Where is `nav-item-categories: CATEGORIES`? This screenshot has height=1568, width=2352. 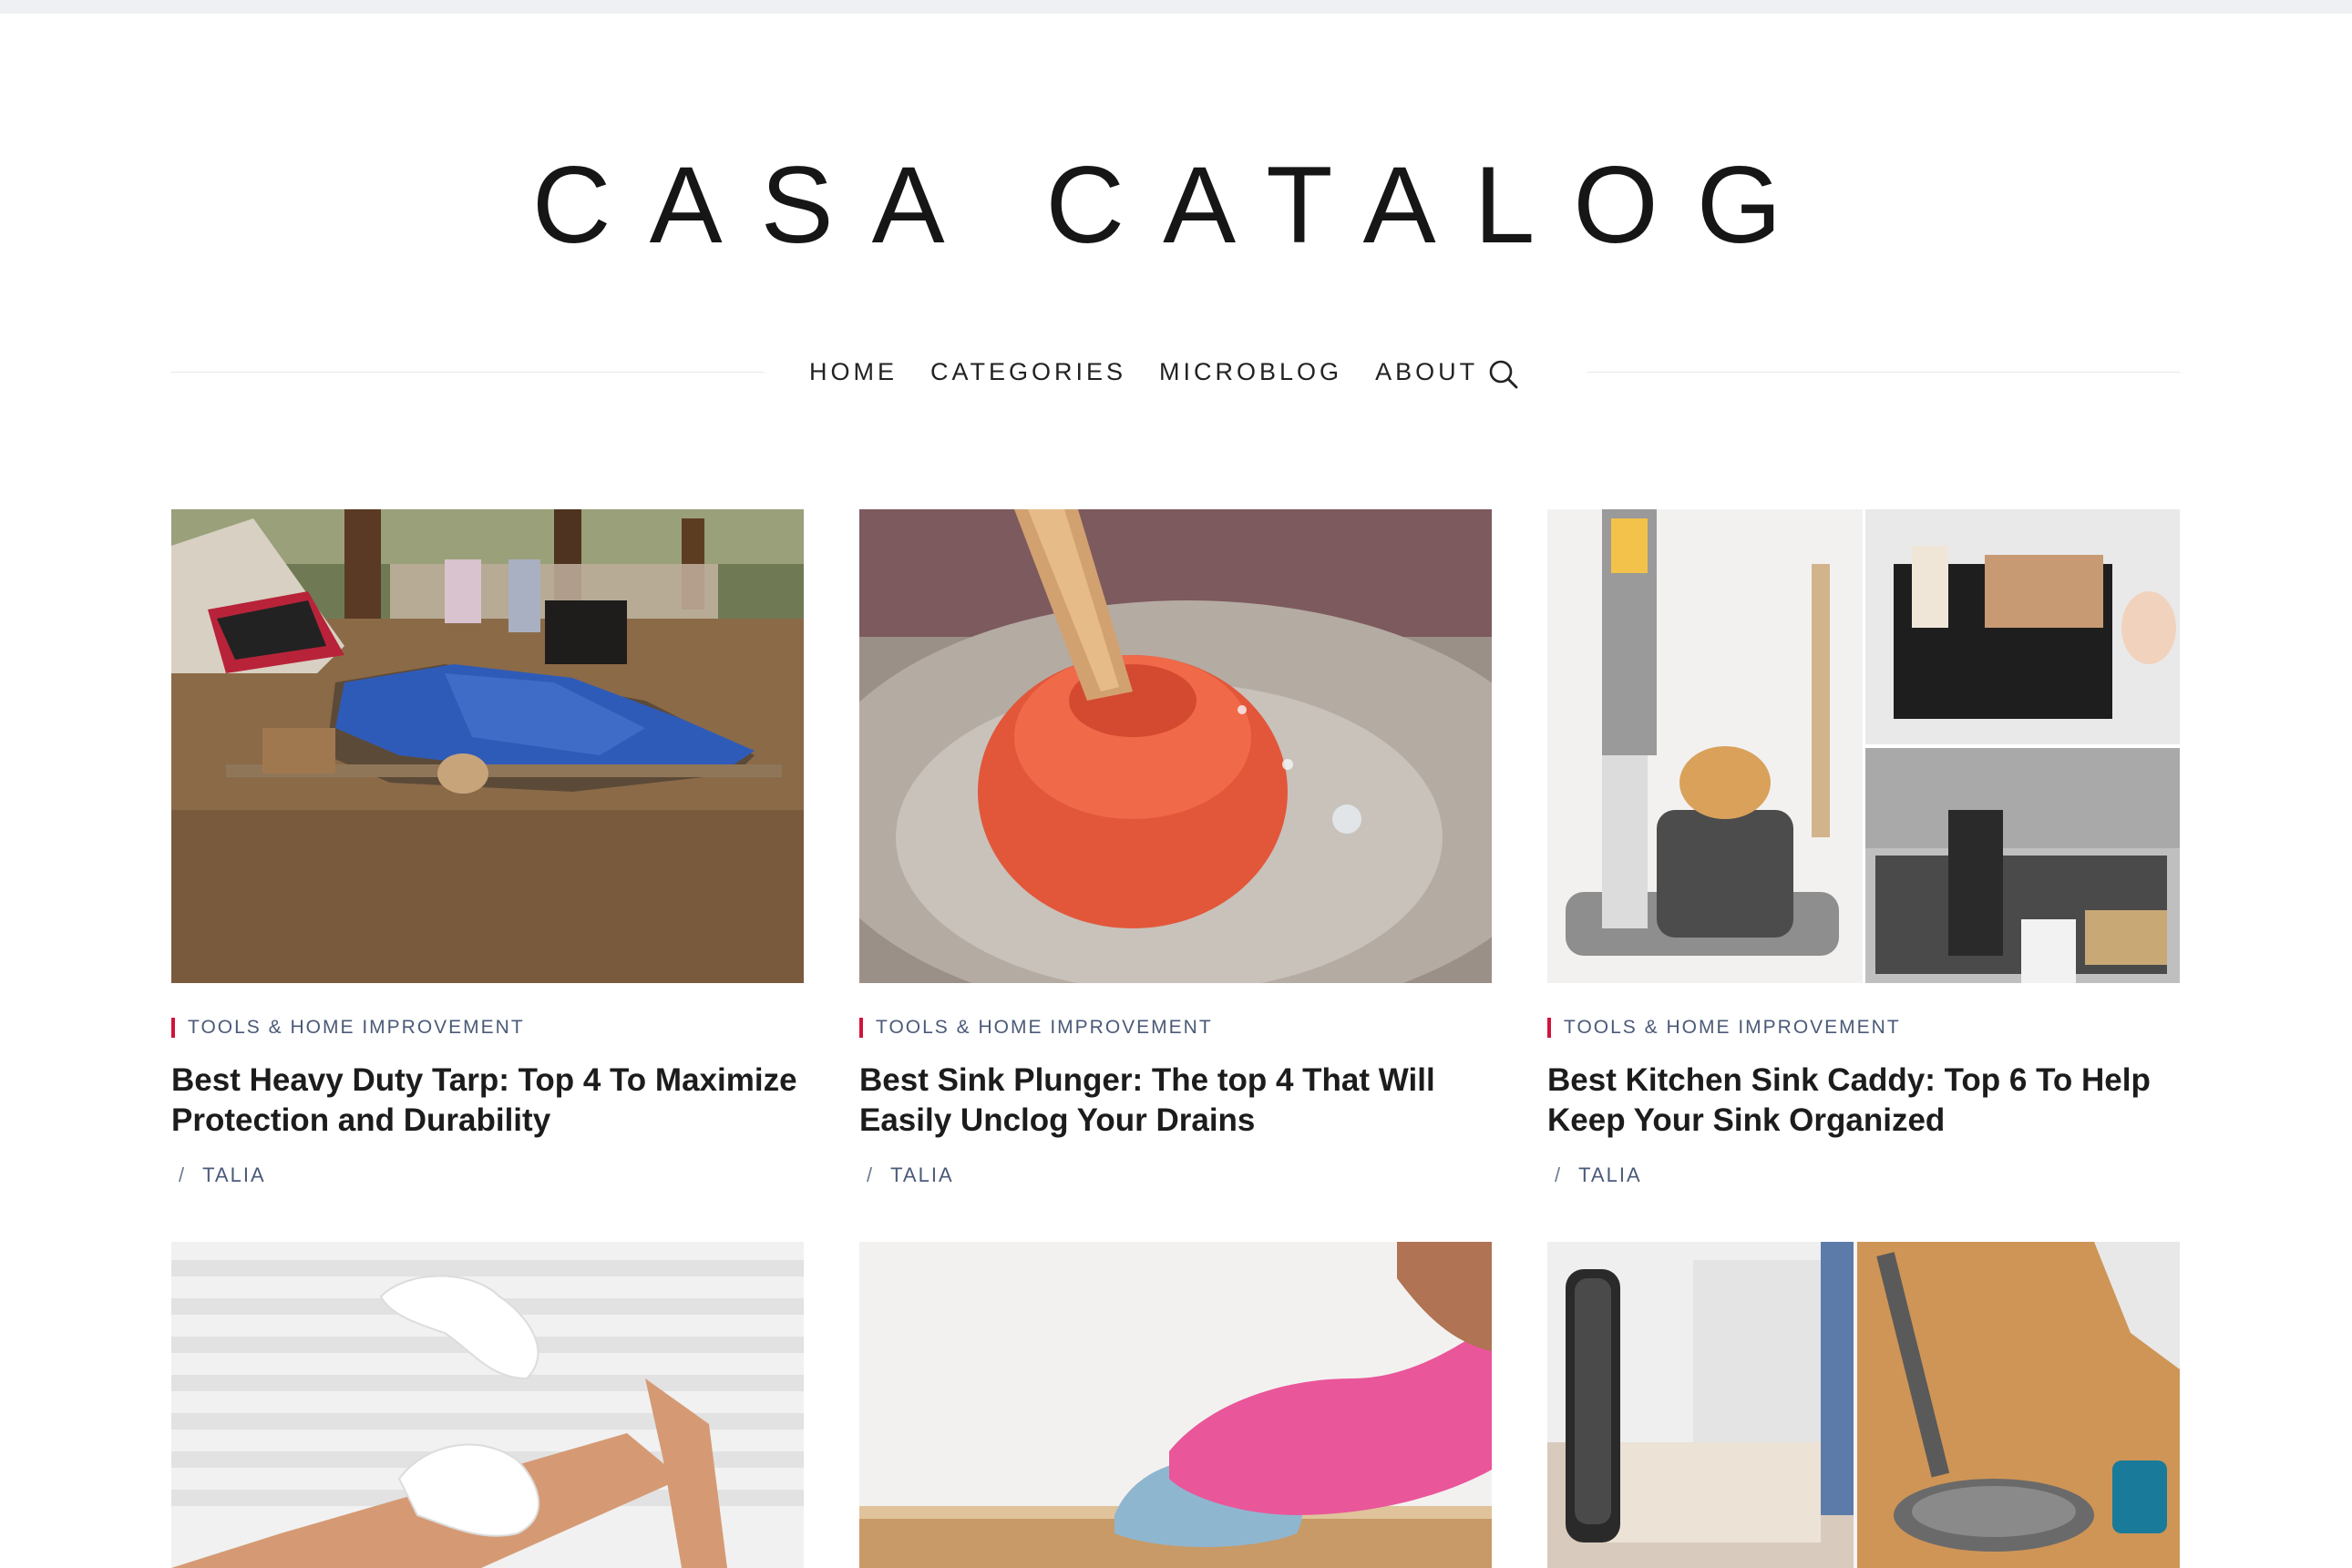 nav-item-categories: CATEGORIES is located at coordinates (1028, 372).